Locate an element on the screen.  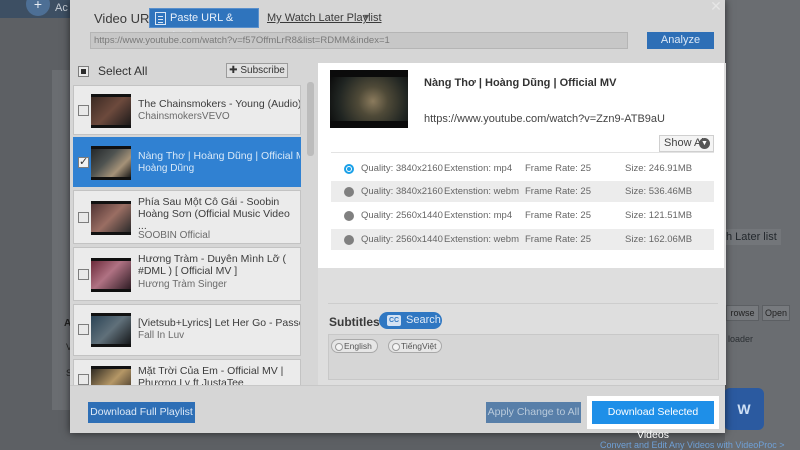
format-size: Size: 246.91MB is located at coordinates (659, 168).